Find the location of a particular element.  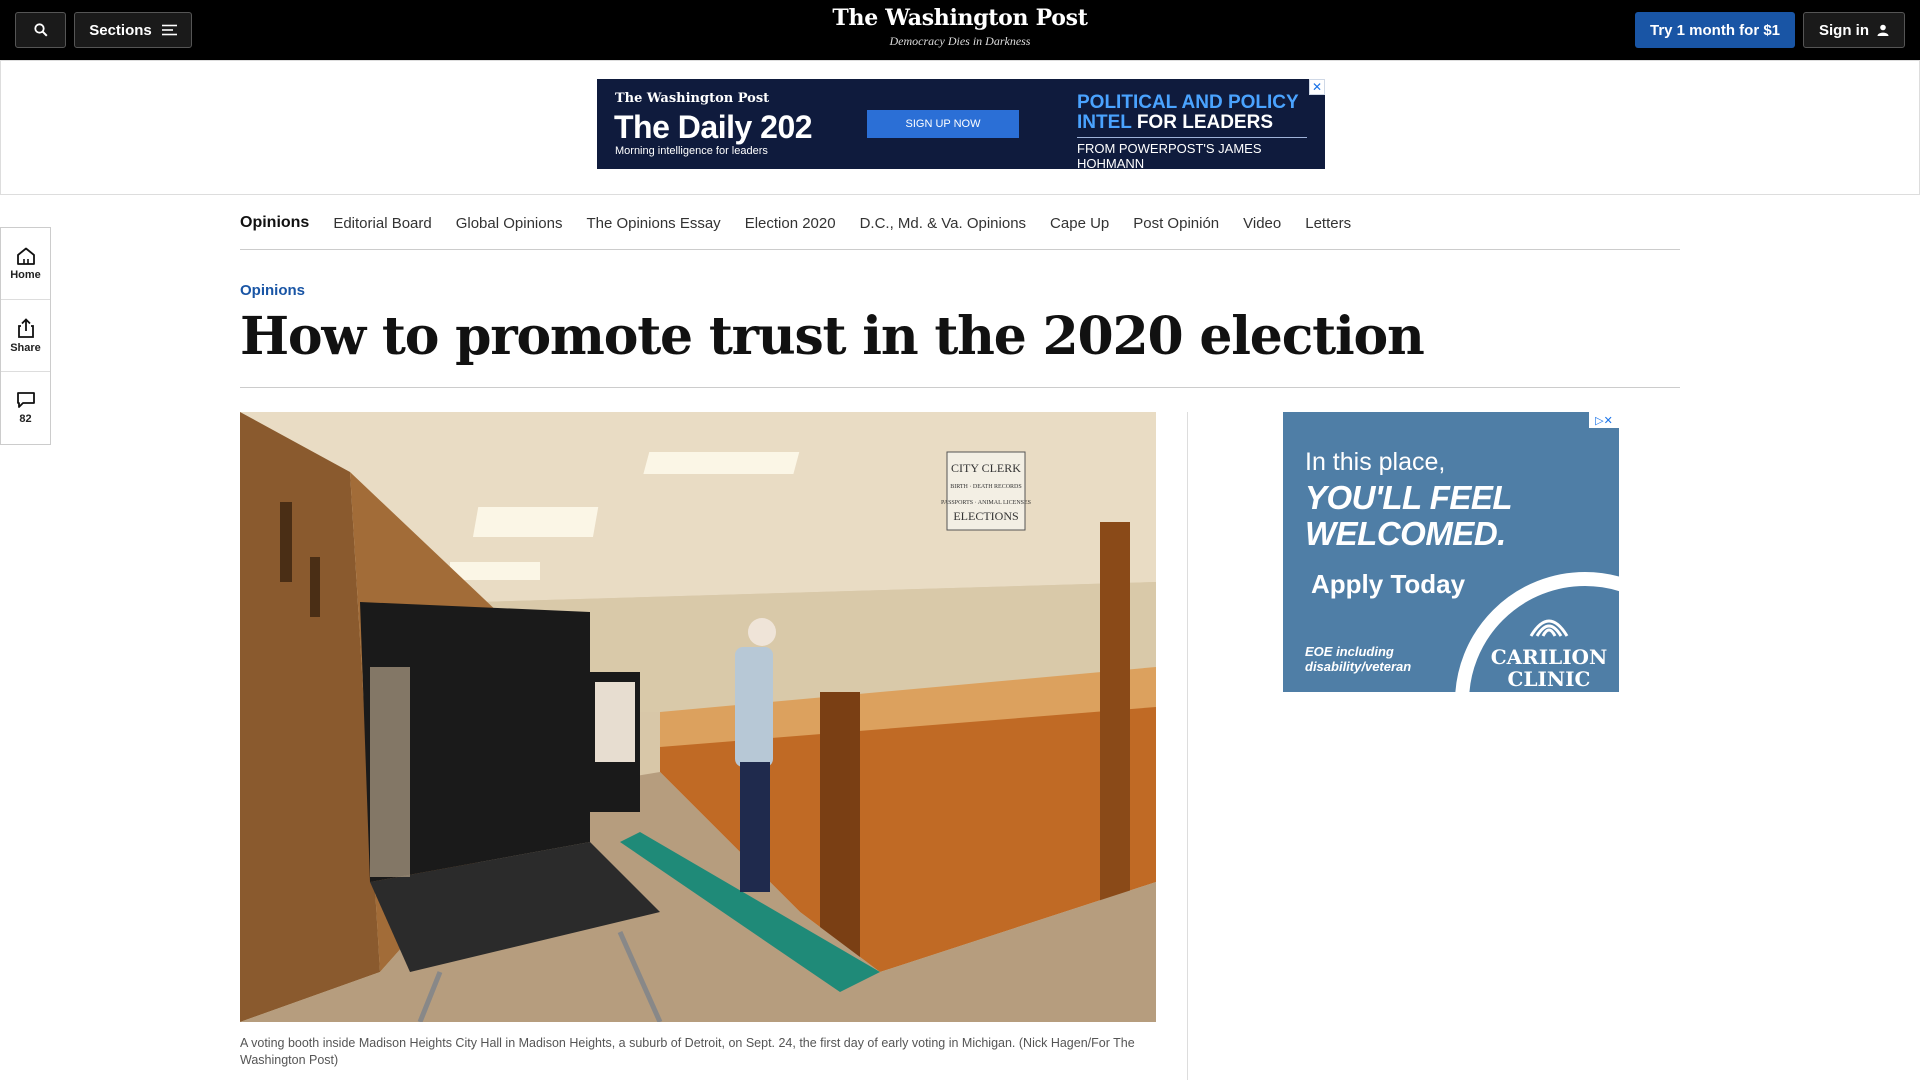

ad-headline-white: FOR LEADERS is located at coordinates (1205, 122).